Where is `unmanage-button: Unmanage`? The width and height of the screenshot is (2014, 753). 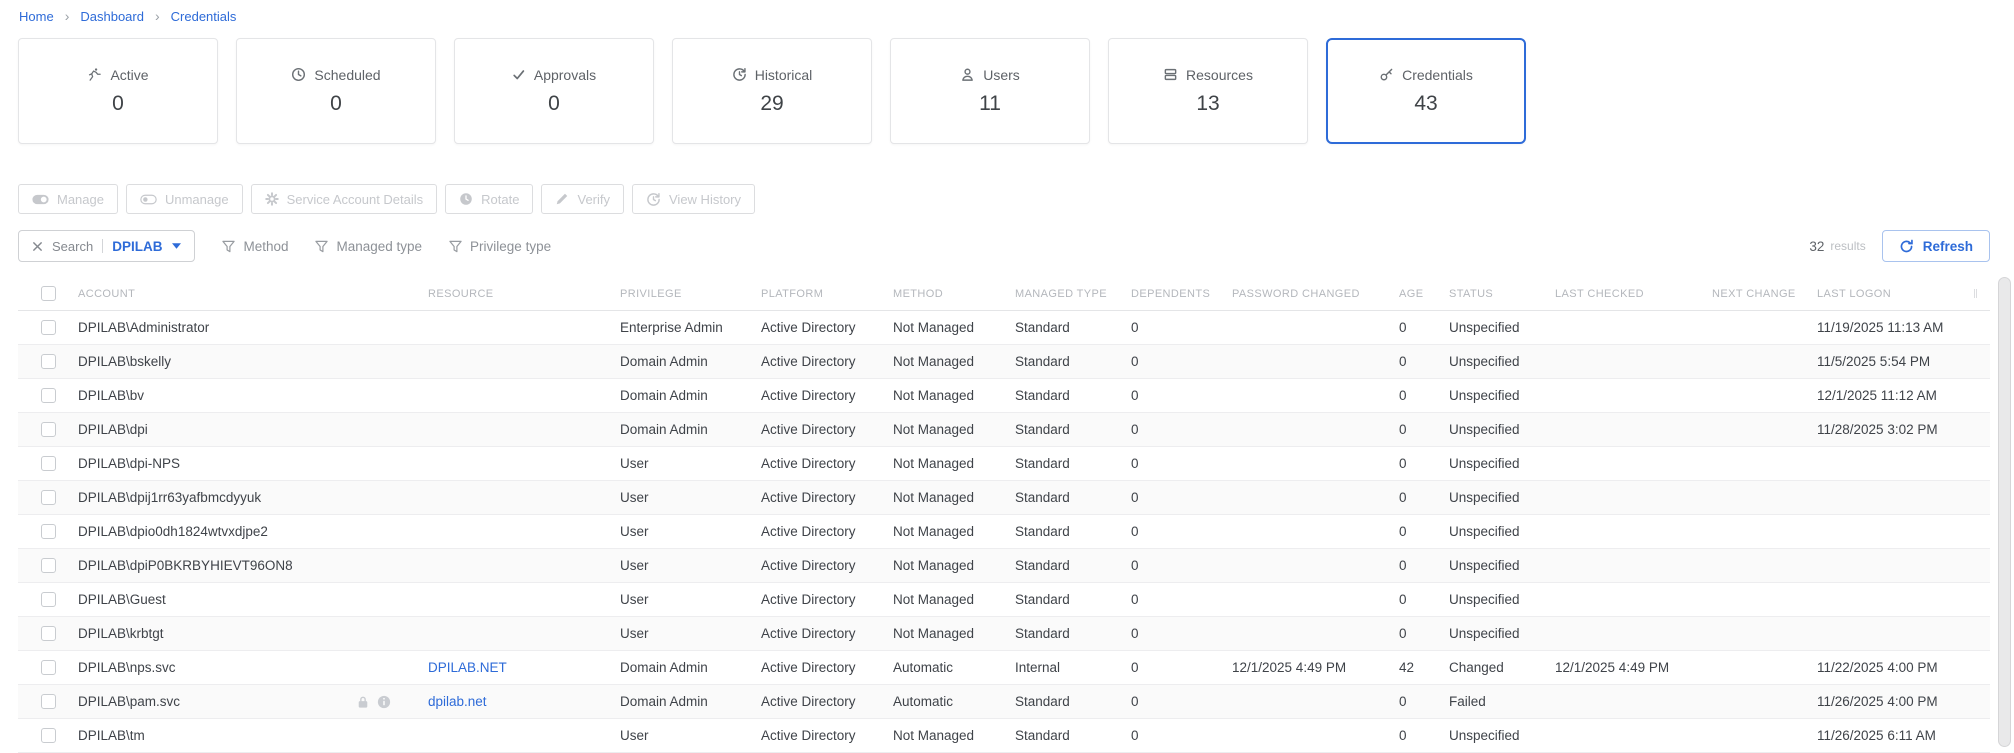 unmanage-button: Unmanage is located at coordinates (184, 199).